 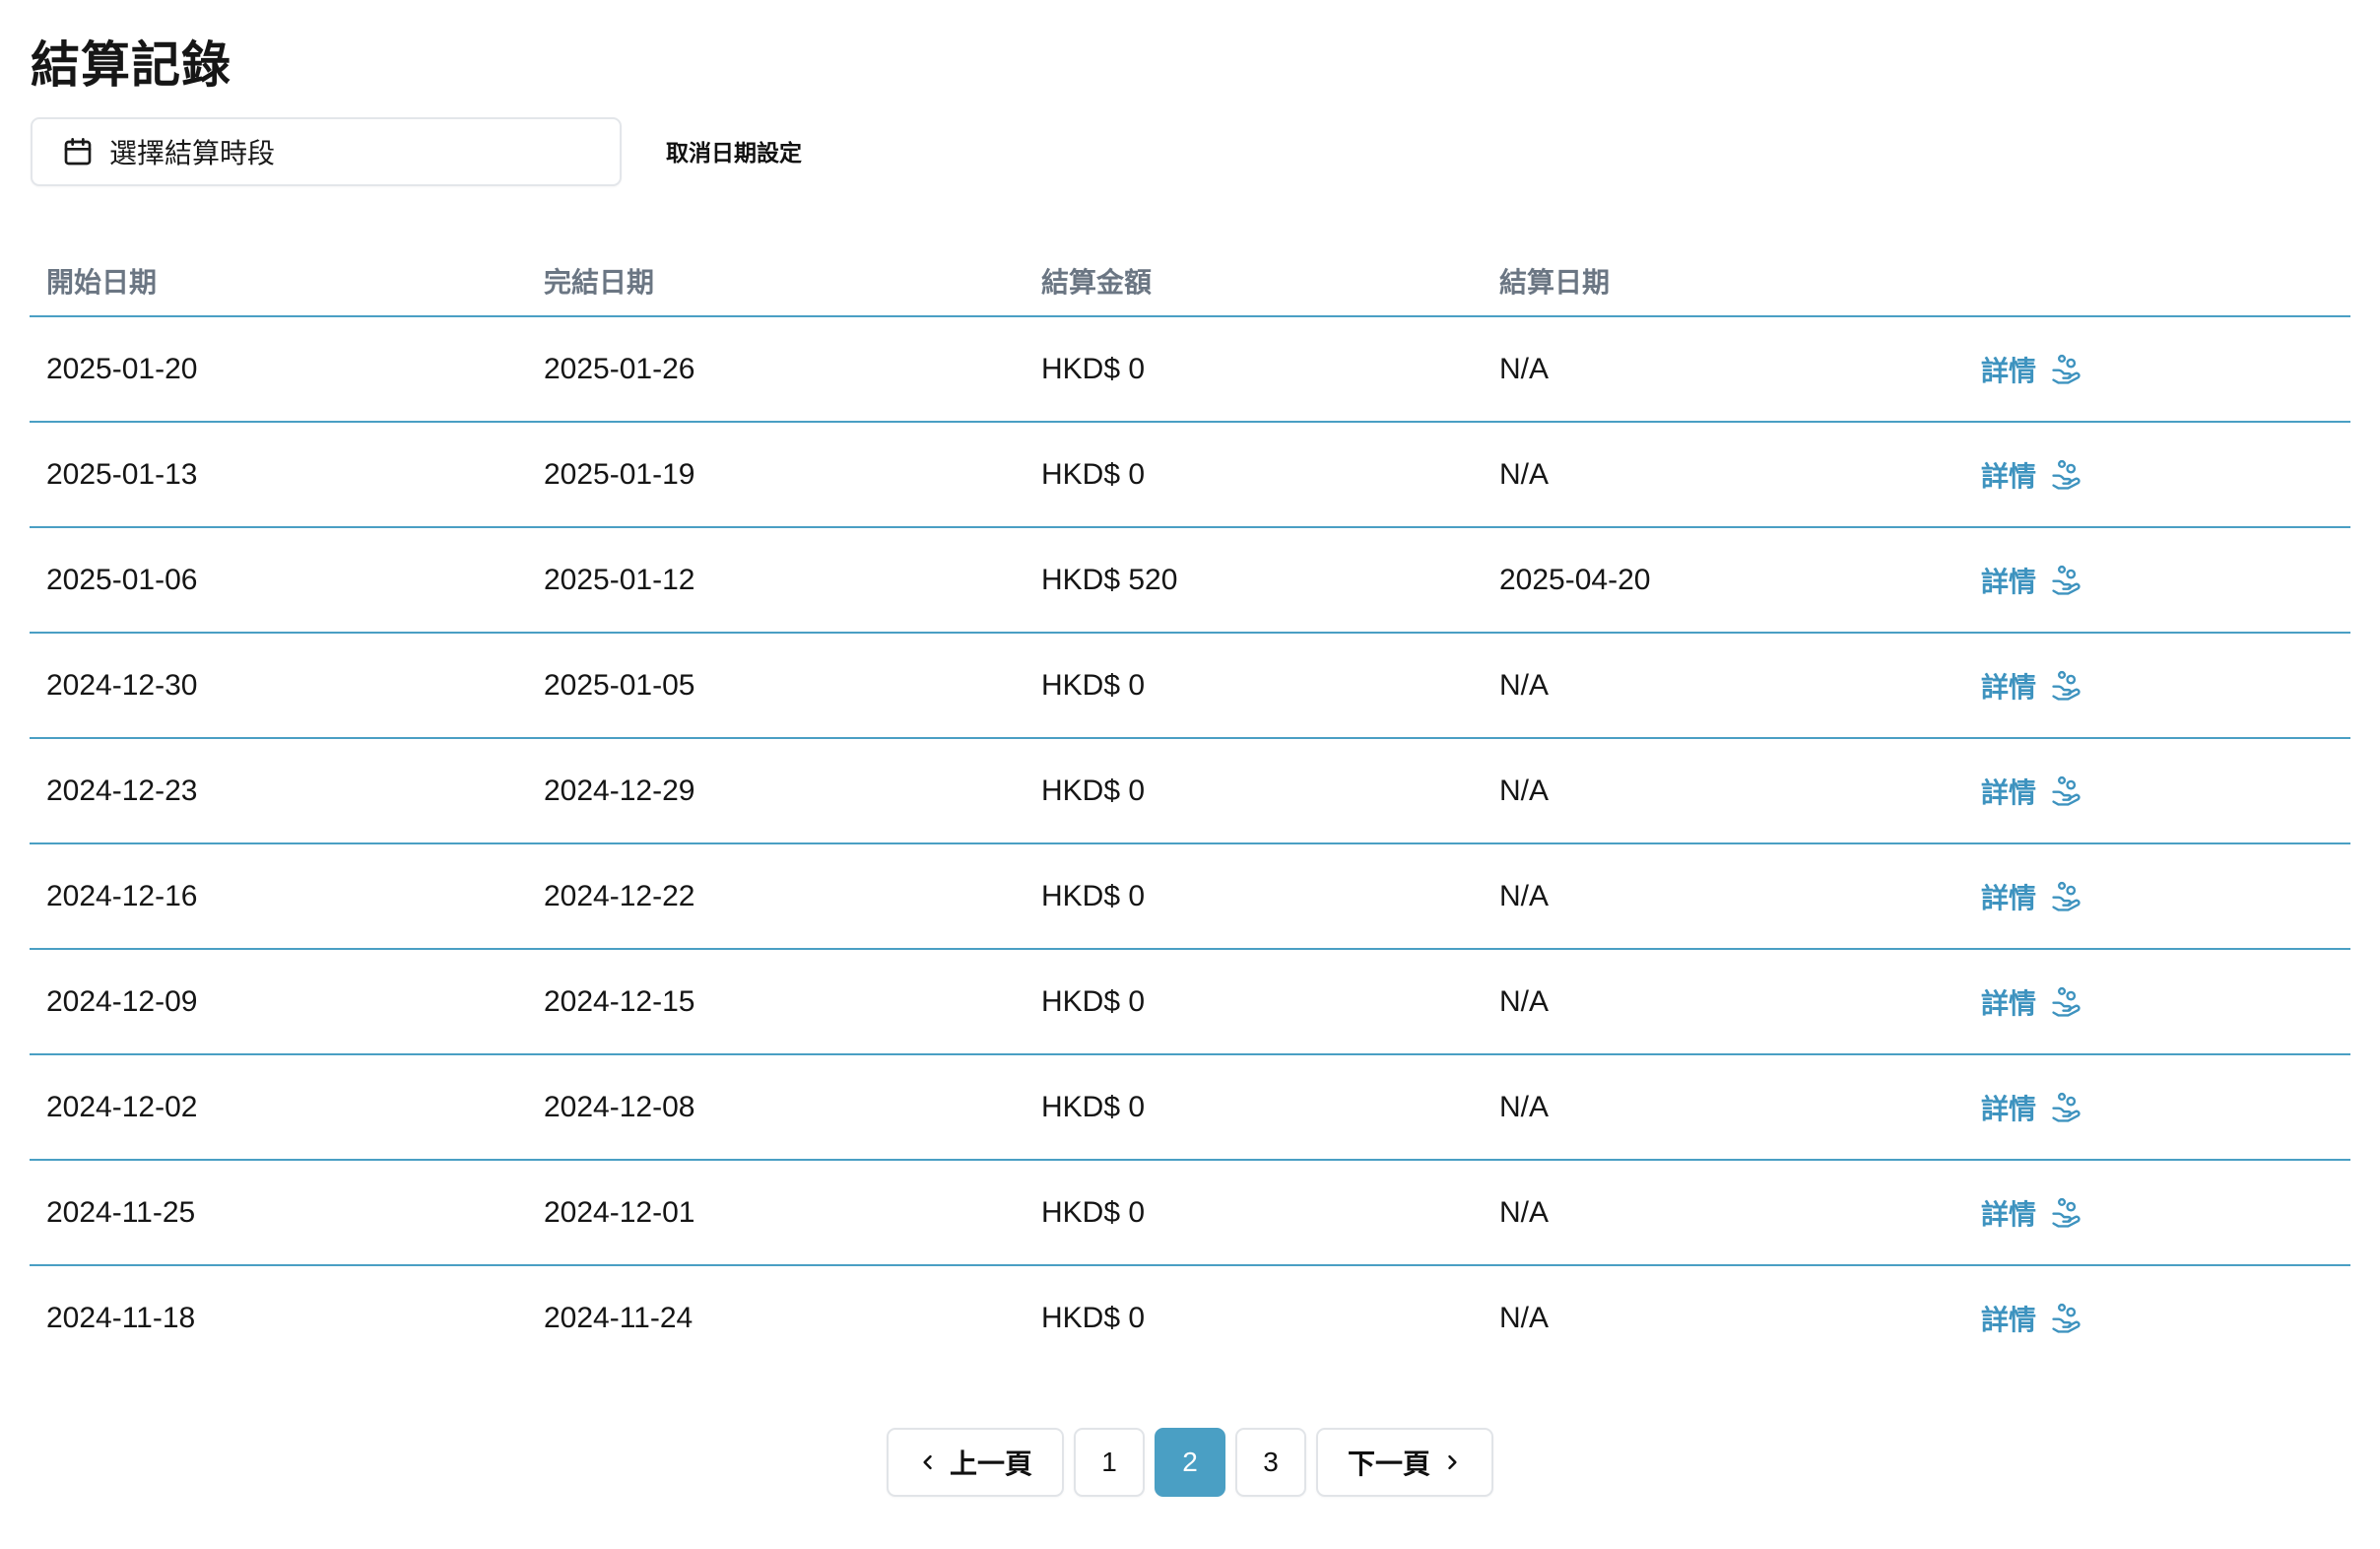 I want to click on cell-end-date: 2024-12-15, so click(x=776, y=1002).